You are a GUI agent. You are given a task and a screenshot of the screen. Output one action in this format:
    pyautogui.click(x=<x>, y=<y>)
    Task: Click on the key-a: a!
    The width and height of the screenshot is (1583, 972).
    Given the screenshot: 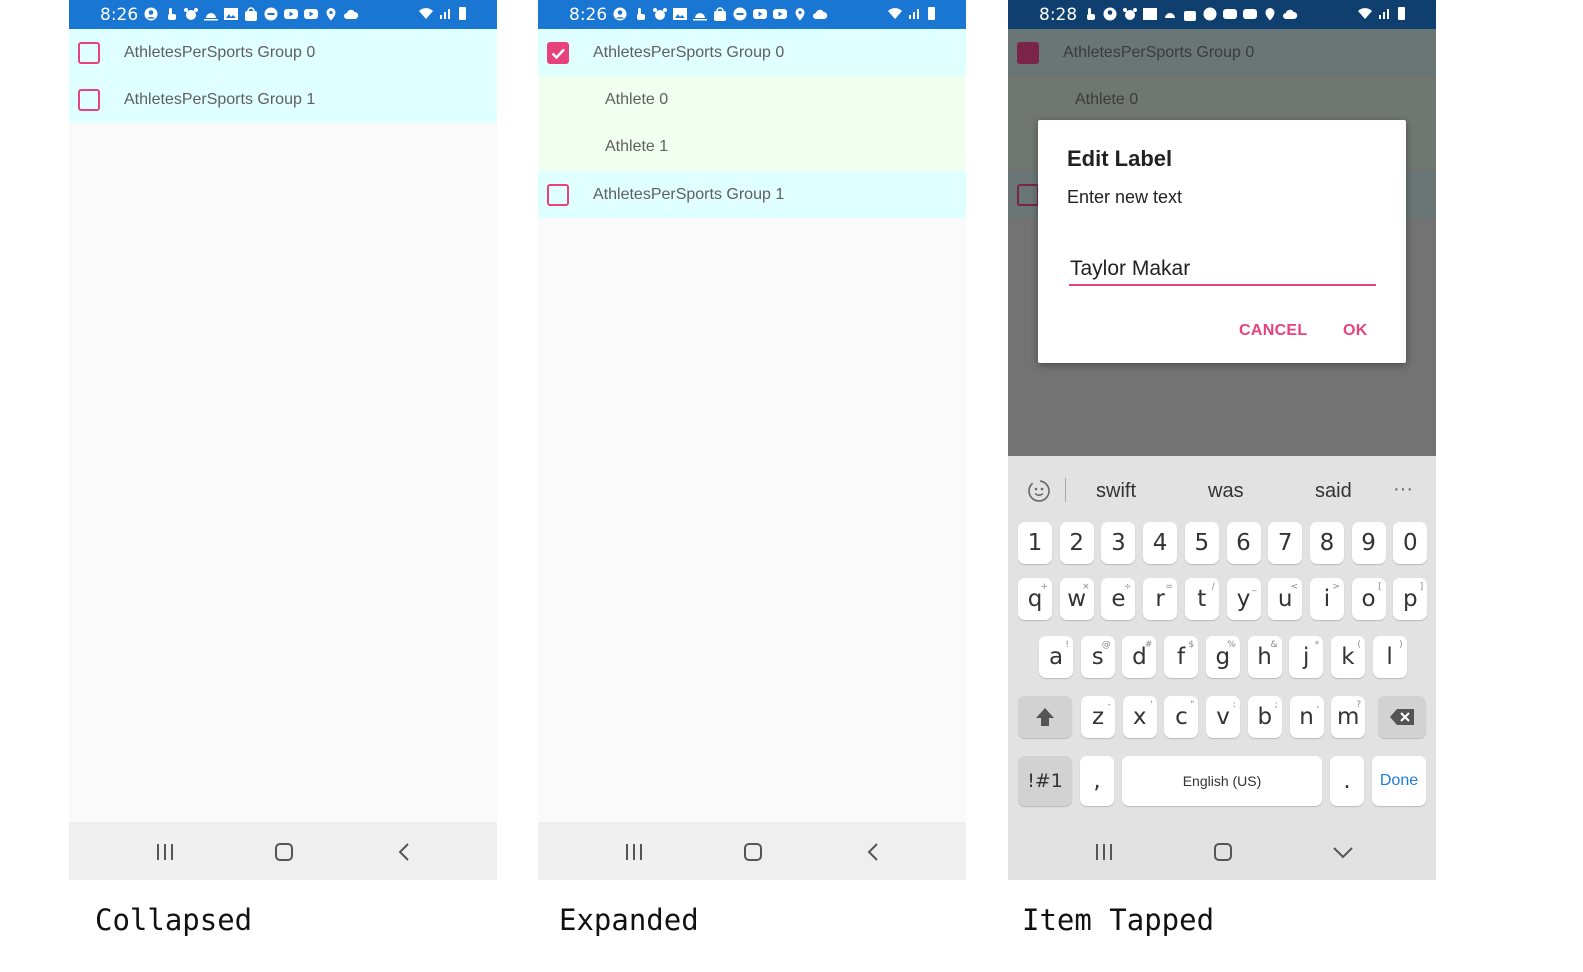 What is the action you would take?
    pyautogui.click(x=1056, y=657)
    